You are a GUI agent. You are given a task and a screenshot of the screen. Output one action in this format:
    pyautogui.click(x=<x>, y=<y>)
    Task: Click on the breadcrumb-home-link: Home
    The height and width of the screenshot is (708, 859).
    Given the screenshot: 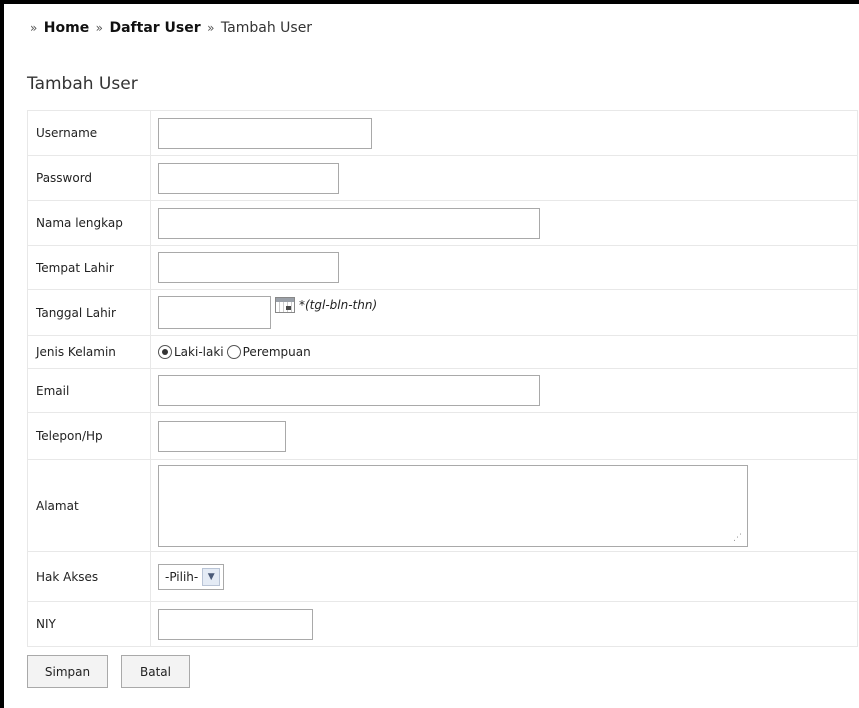 What is the action you would take?
    pyautogui.click(x=66, y=28)
    